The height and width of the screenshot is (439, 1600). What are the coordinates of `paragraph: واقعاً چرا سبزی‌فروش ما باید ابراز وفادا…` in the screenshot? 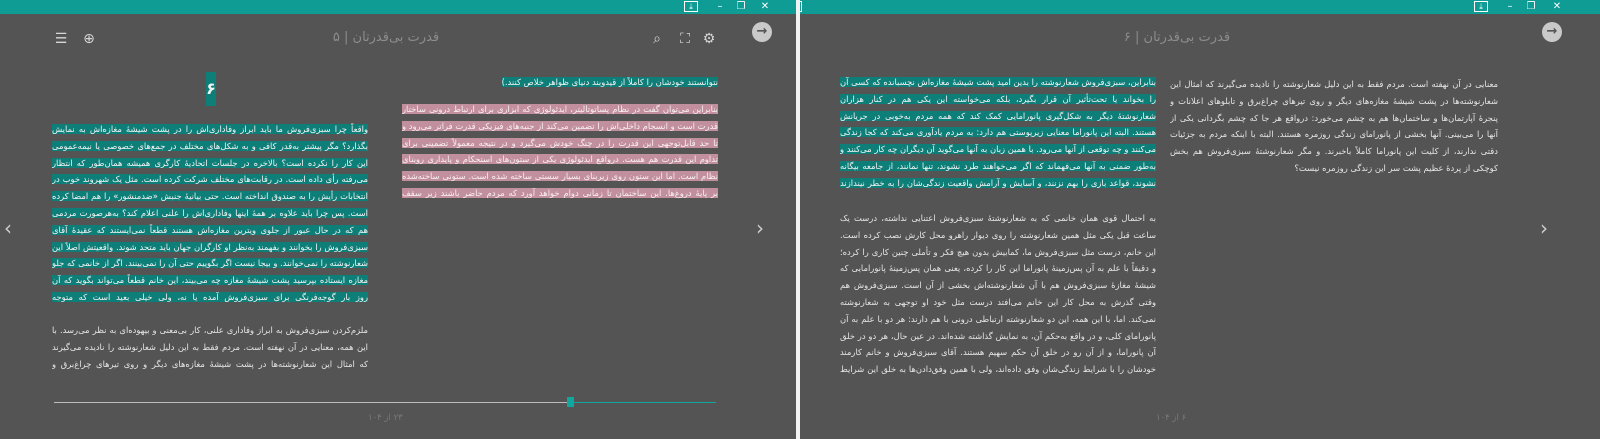 It's located at (210, 214).